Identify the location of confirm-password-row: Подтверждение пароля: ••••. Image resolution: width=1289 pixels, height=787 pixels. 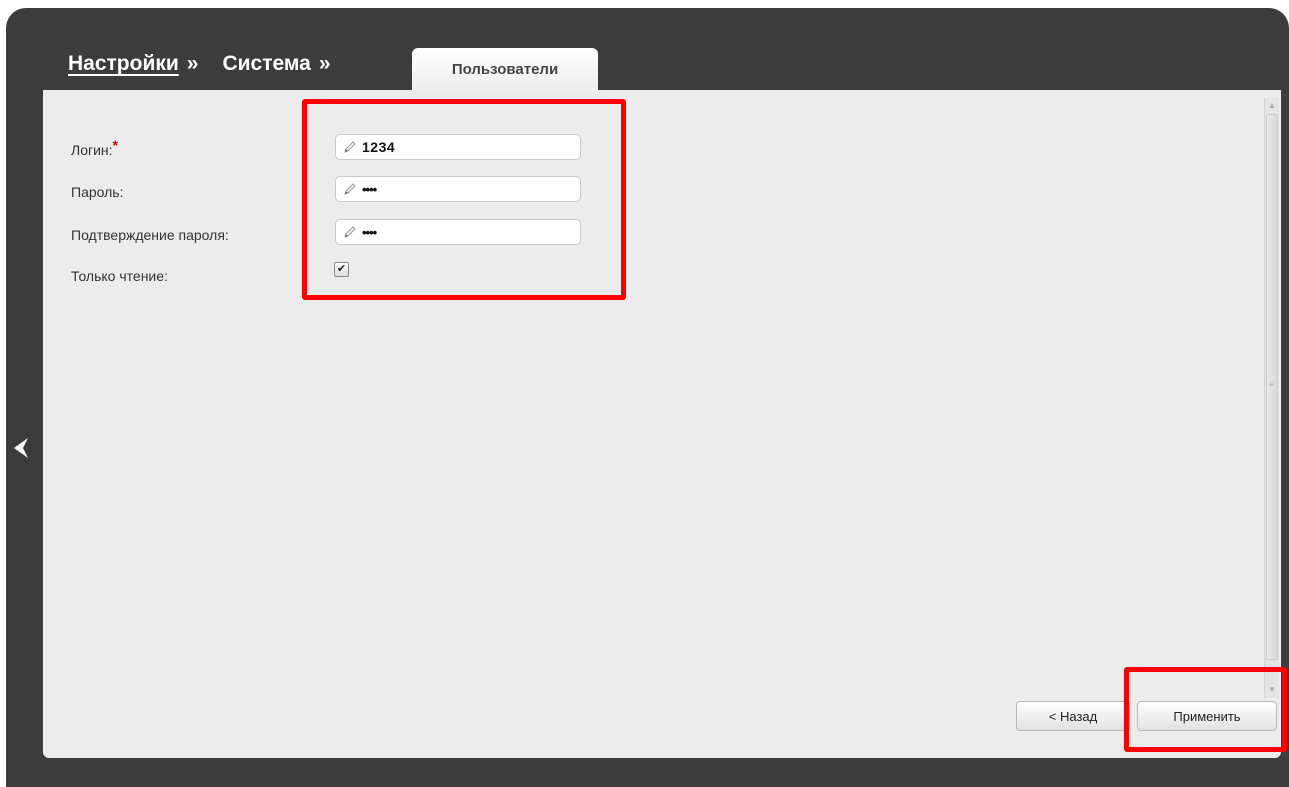
(393, 234).